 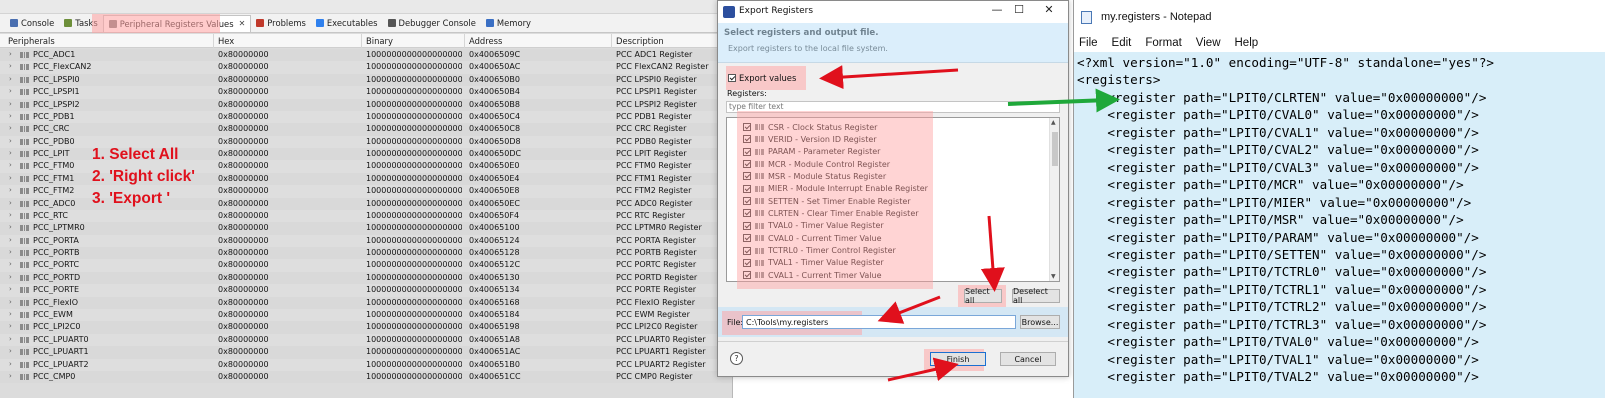 What do you see at coordinates (814, 176) in the screenshot?
I see `register-list-item: MSR - Module Status Register` at bounding box center [814, 176].